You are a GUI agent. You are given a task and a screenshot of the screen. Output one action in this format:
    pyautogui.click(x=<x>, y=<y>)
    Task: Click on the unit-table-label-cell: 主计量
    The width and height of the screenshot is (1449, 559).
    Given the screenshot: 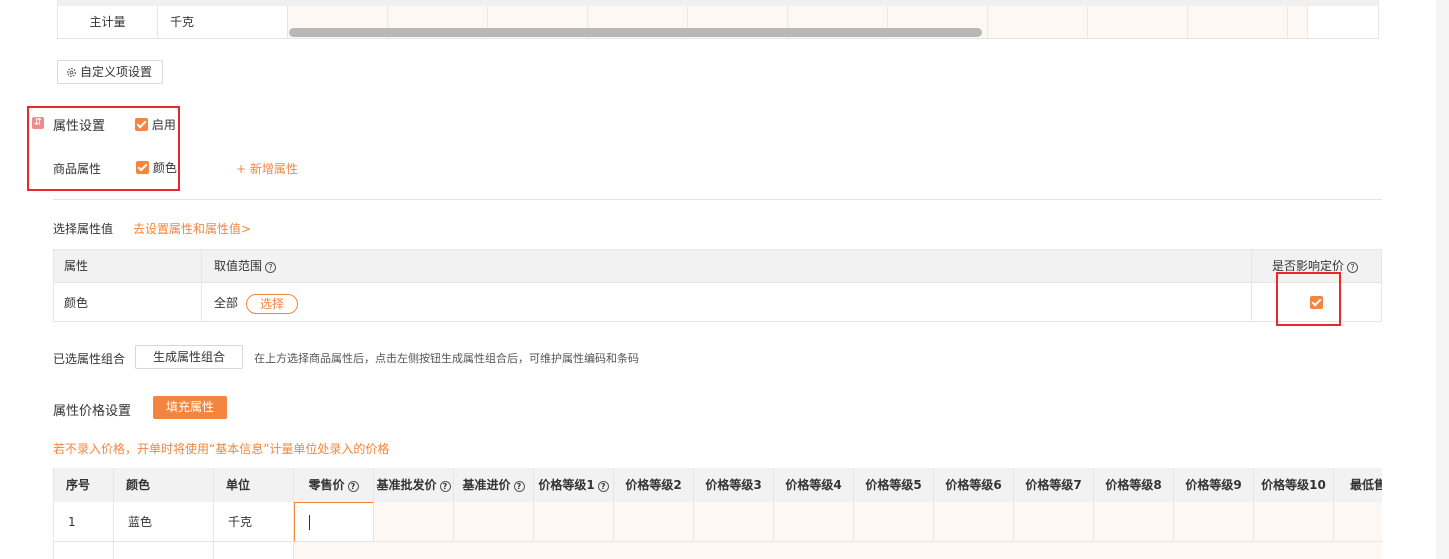 What is the action you would take?
    pyautogui.click(x=108, y=22)
    